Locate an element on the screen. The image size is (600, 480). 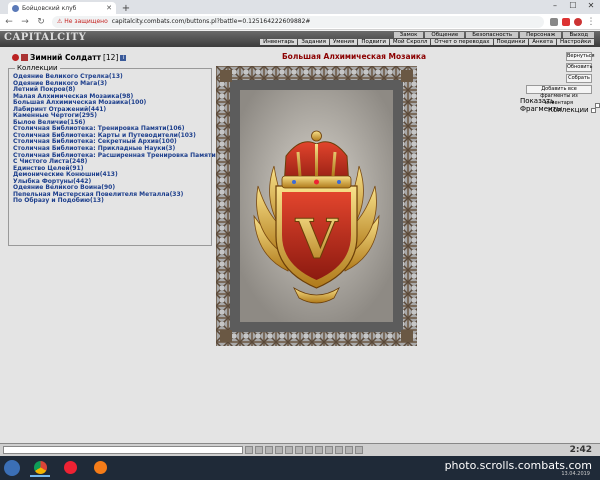
back-icon: ← is located at coordinates (9, 22).